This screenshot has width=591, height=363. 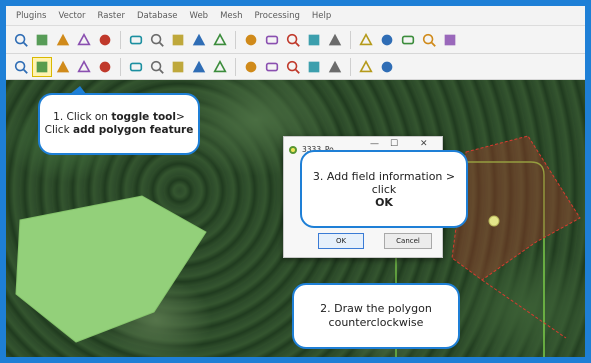 What do you see at coordinates (231, 16) in the screenshot?
I see `menu-mesh: Mesh` at bounding box center [231, 16].